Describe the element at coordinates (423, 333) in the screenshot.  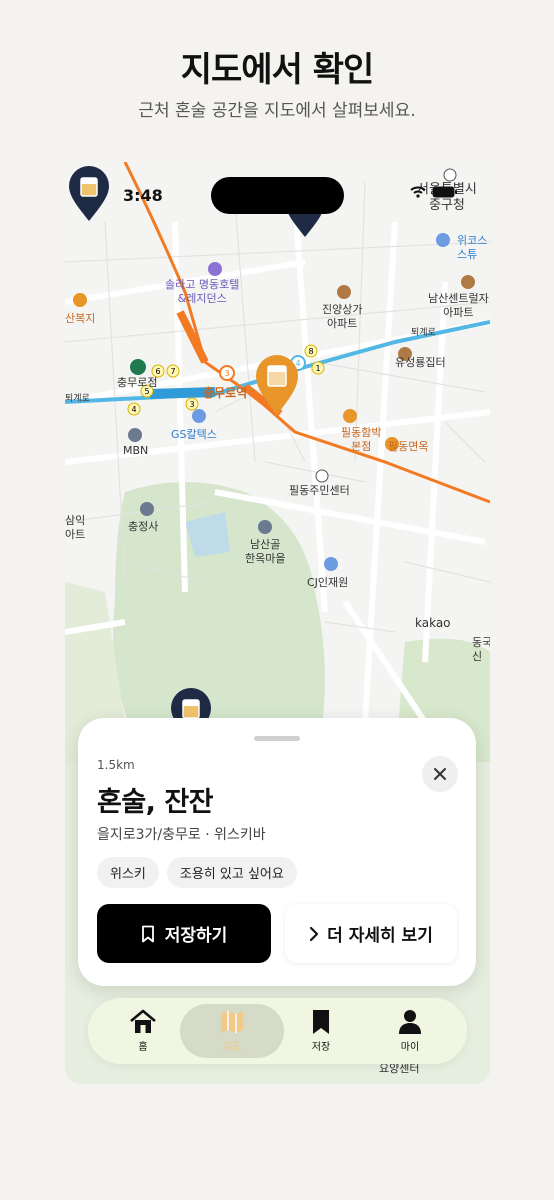
I see `map-label-toegyero-right: 퇴계로` at that location.